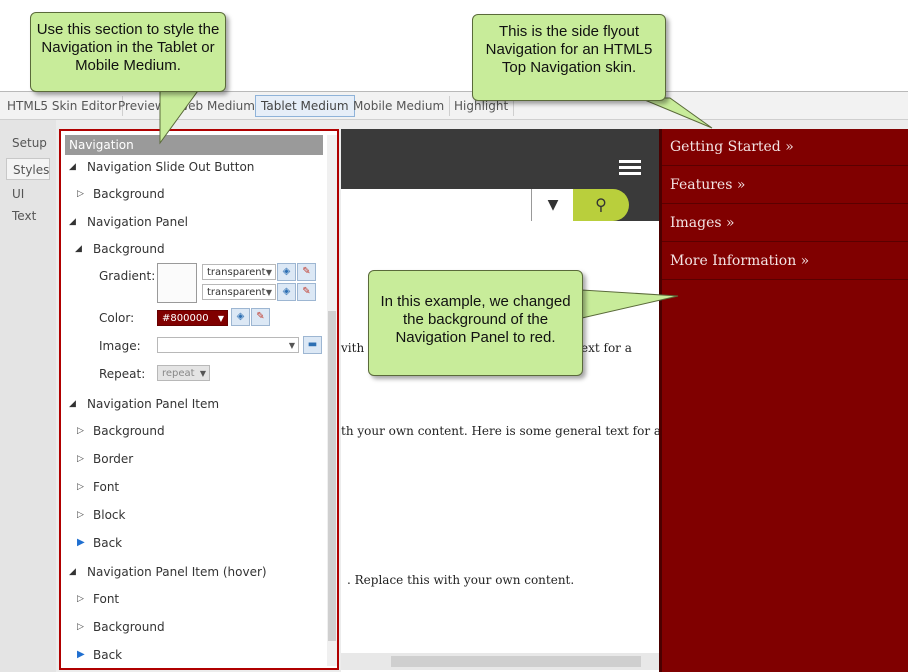  What do you see at coordinates (630, 304) in the screenshot?
I see `callout-tail-example` at bounding box center [630, 304].